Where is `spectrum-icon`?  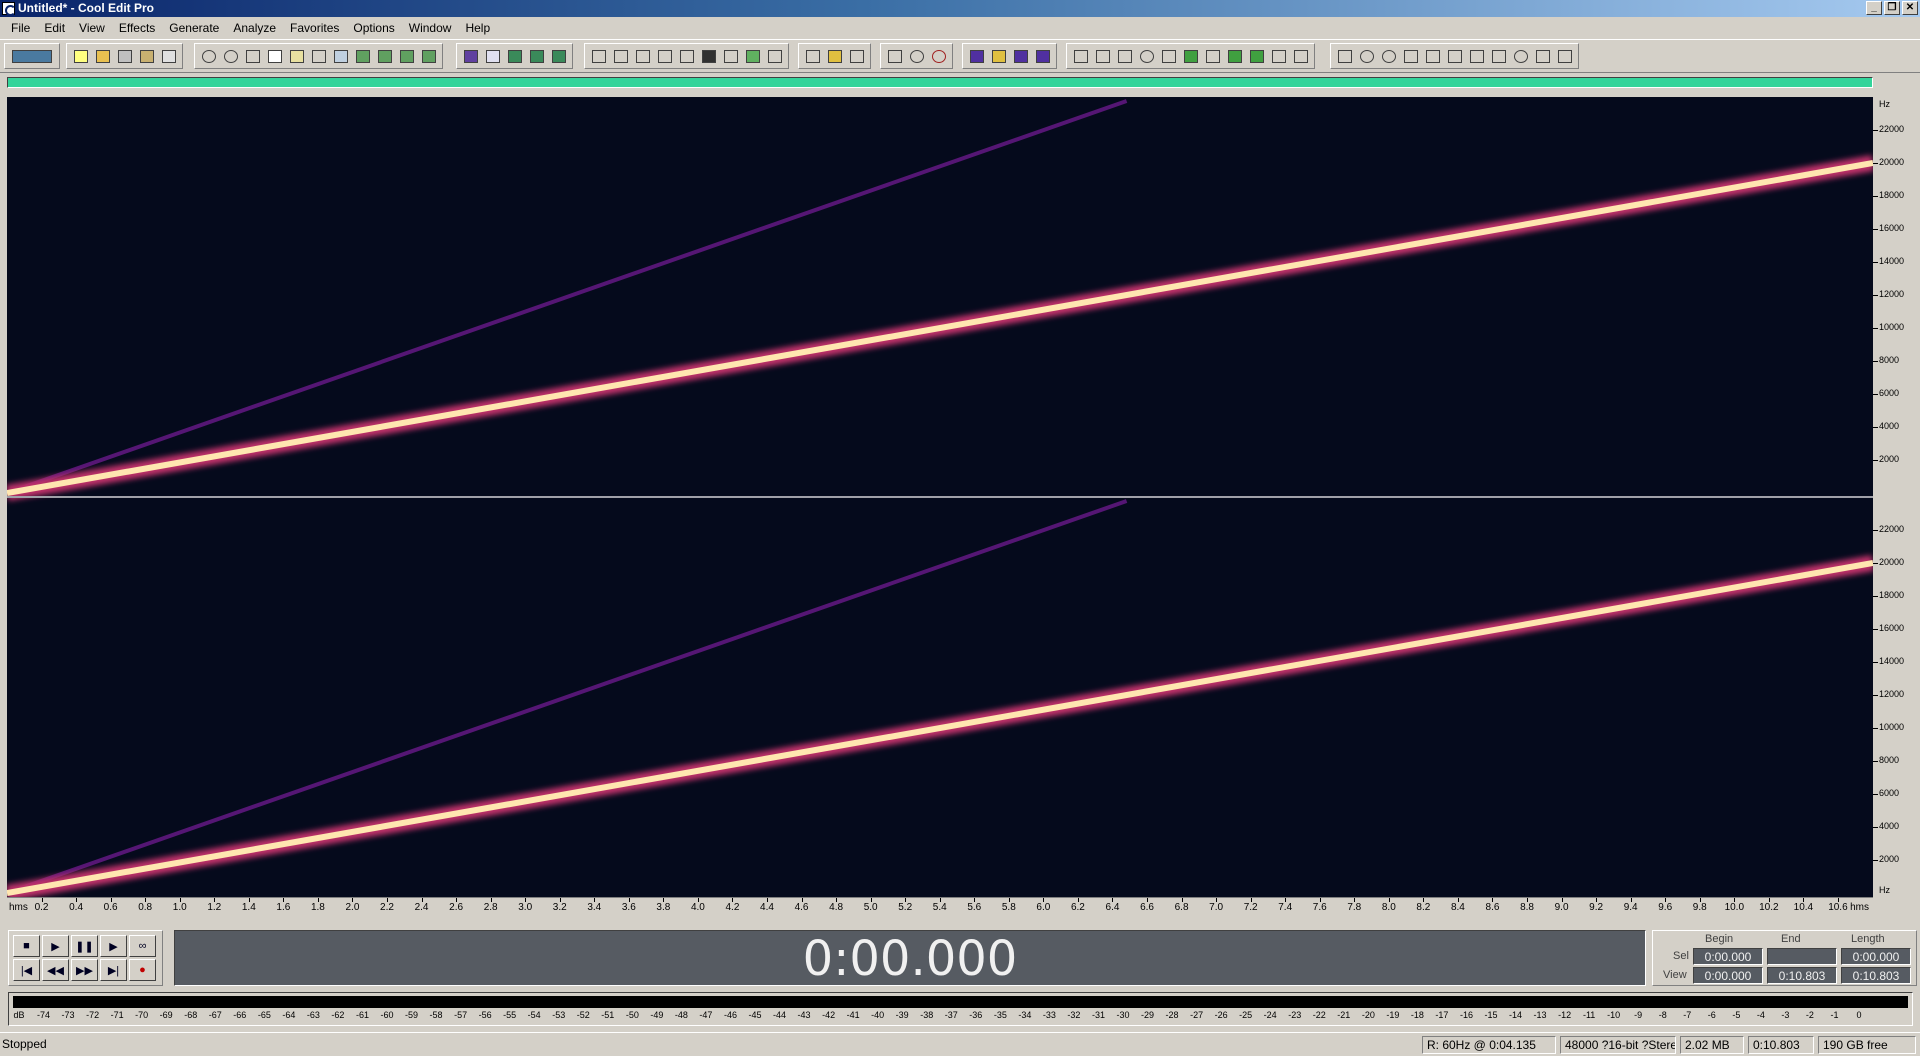 spectrum-icon is located at coordinates (1344, 56).